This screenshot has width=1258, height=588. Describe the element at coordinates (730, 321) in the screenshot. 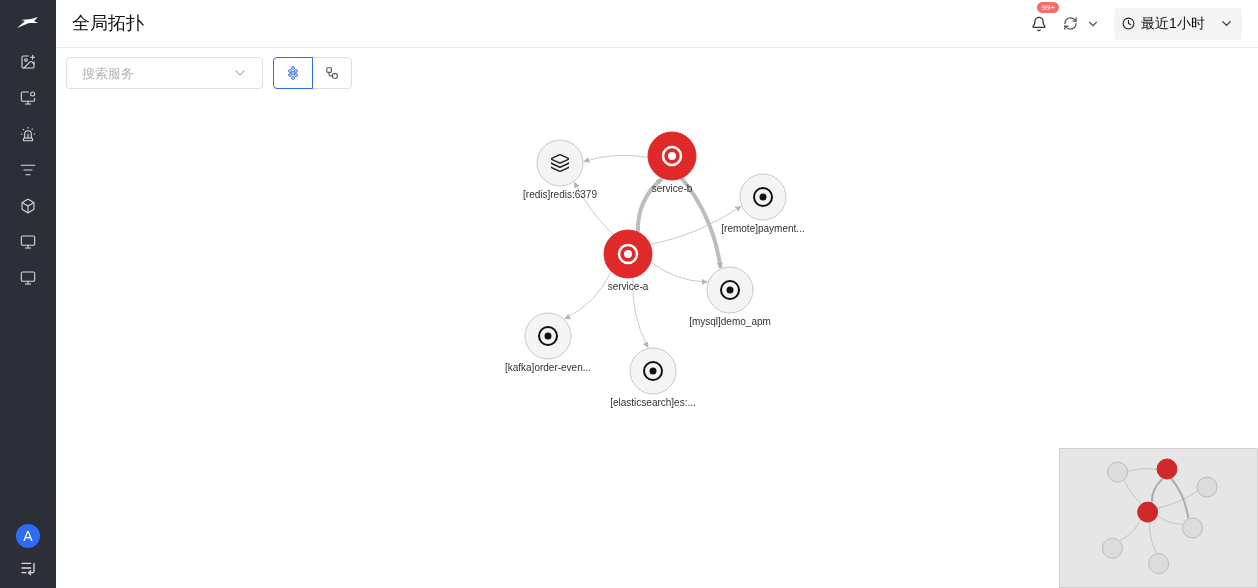

I see `node-label: [mysql]demo_apm` at that location.